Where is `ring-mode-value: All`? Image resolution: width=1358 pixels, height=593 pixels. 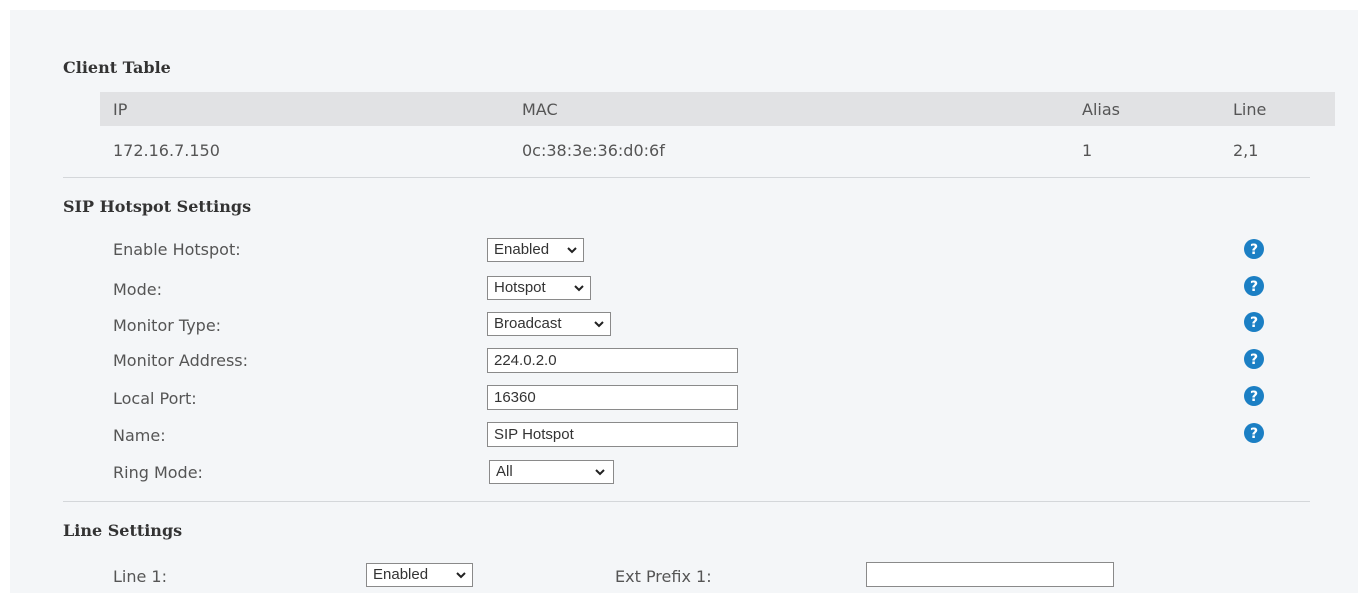
ring-mode-value: All is located at coordinates (504, 471).